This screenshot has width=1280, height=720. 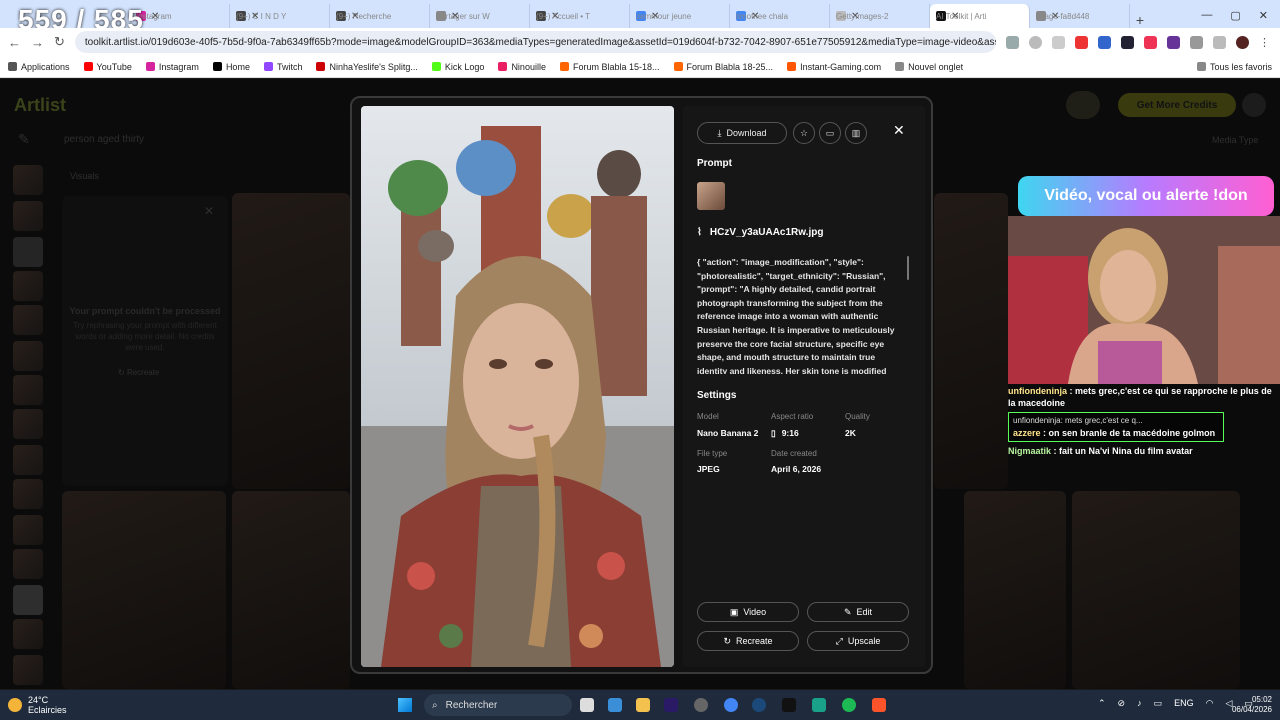 I want to click on browser-tab: zemmour jeune ✕, so click(x=680, y=16).